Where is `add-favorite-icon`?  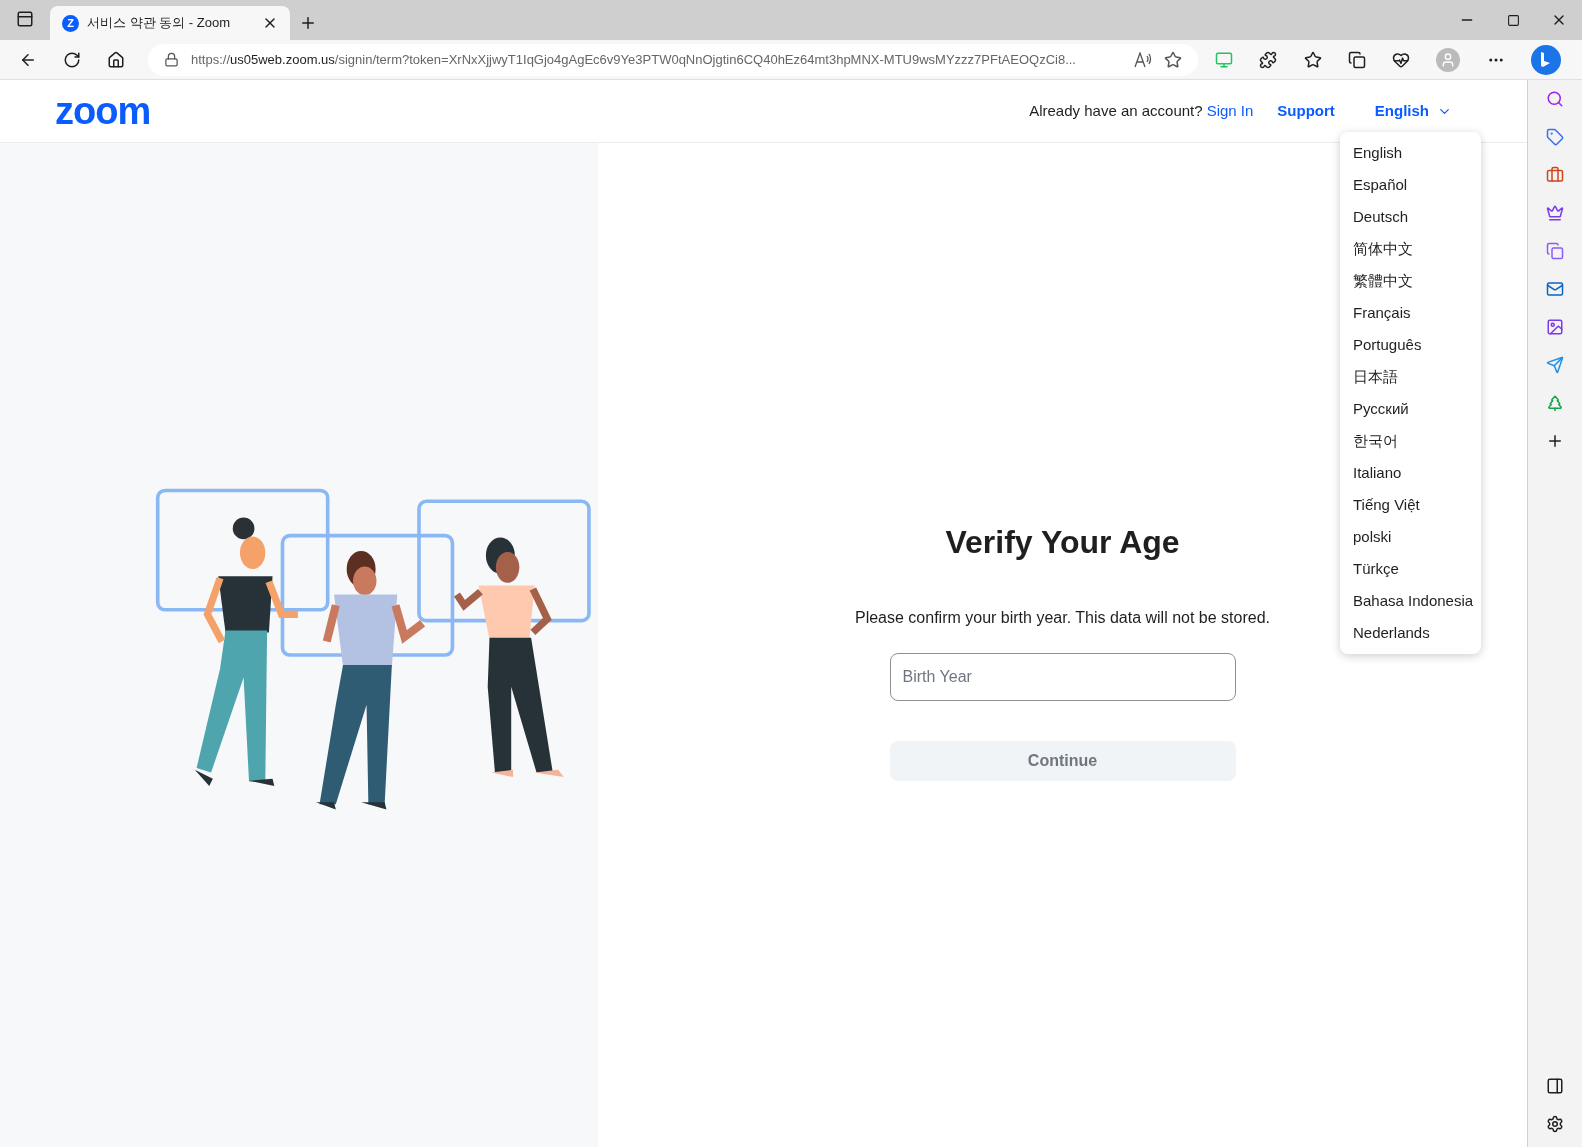
add-favorite-icon is located at coordinates (1173, 59).